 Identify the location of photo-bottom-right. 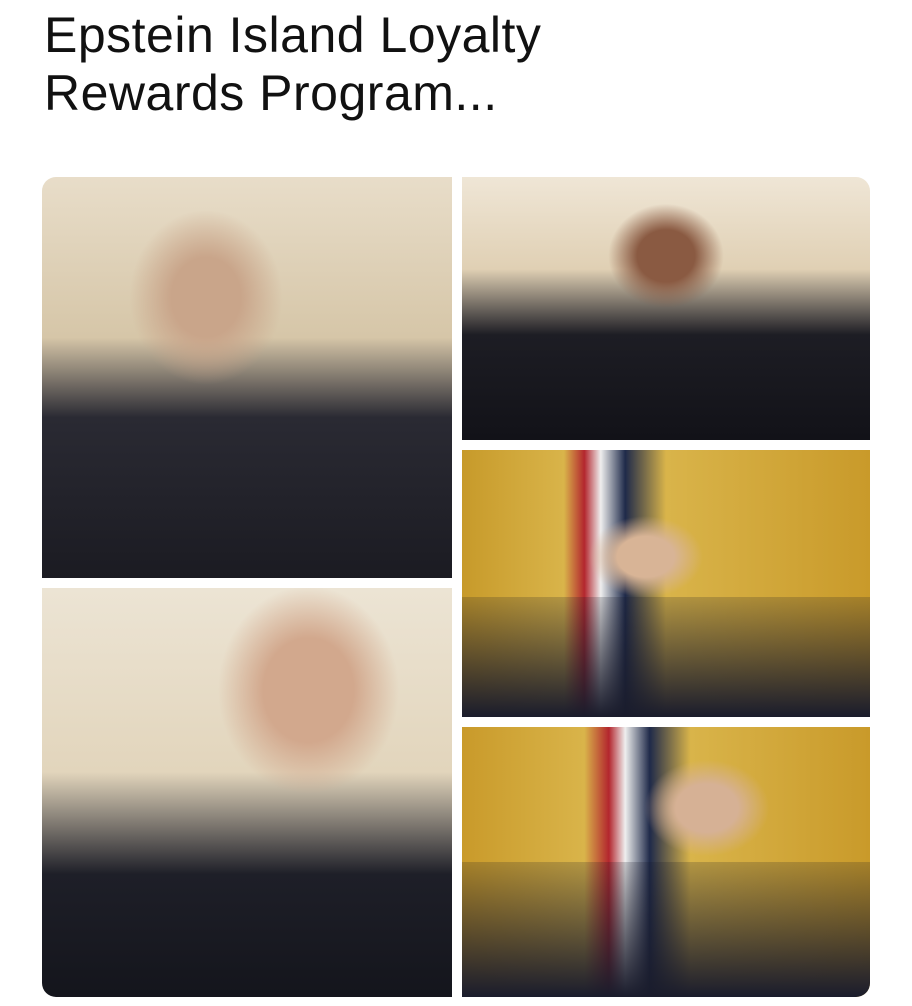
(666, 862).